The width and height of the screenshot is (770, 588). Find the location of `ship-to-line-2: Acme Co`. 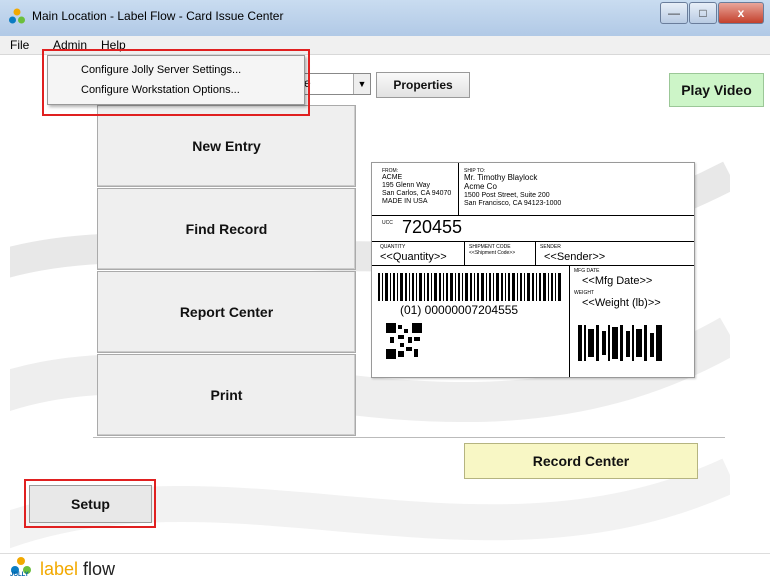

ship-to-line-2: Acme Co is located at coordinates (480, 186).